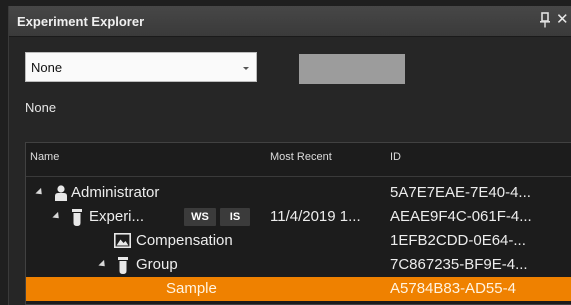 This screenshot has width=571, height=305. I want to click on panel-titlebar: Experiment Explorer ✕, so click(290, 21).